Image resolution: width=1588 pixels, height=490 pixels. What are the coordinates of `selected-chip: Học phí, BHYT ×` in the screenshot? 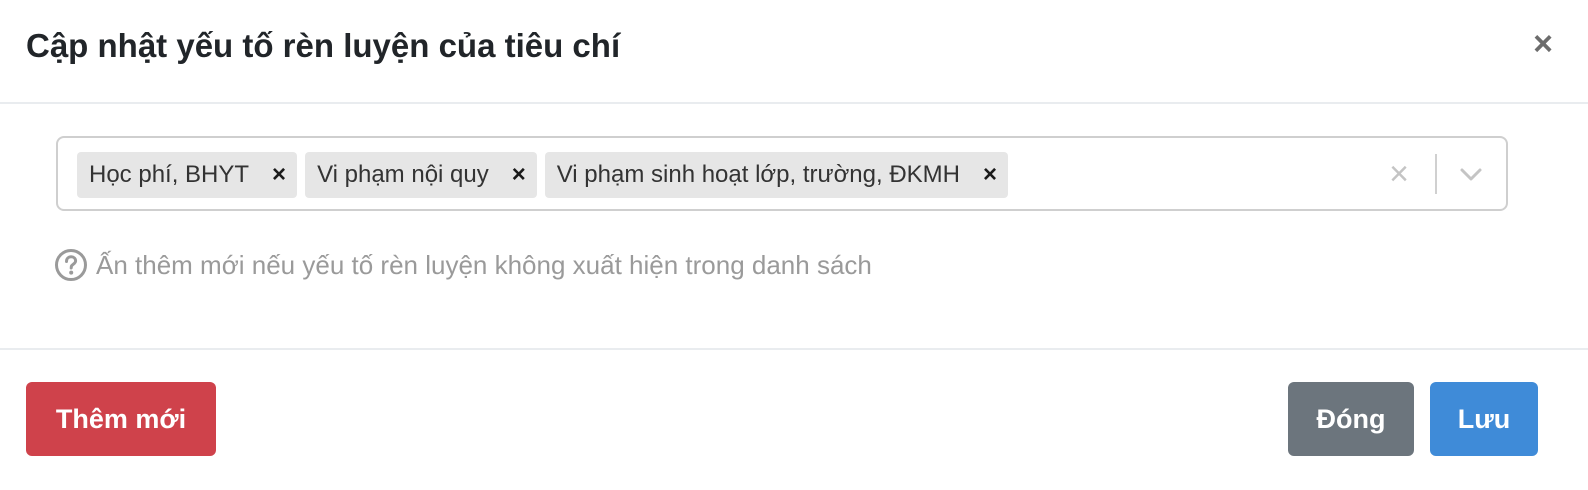 It's located at (187, 175).